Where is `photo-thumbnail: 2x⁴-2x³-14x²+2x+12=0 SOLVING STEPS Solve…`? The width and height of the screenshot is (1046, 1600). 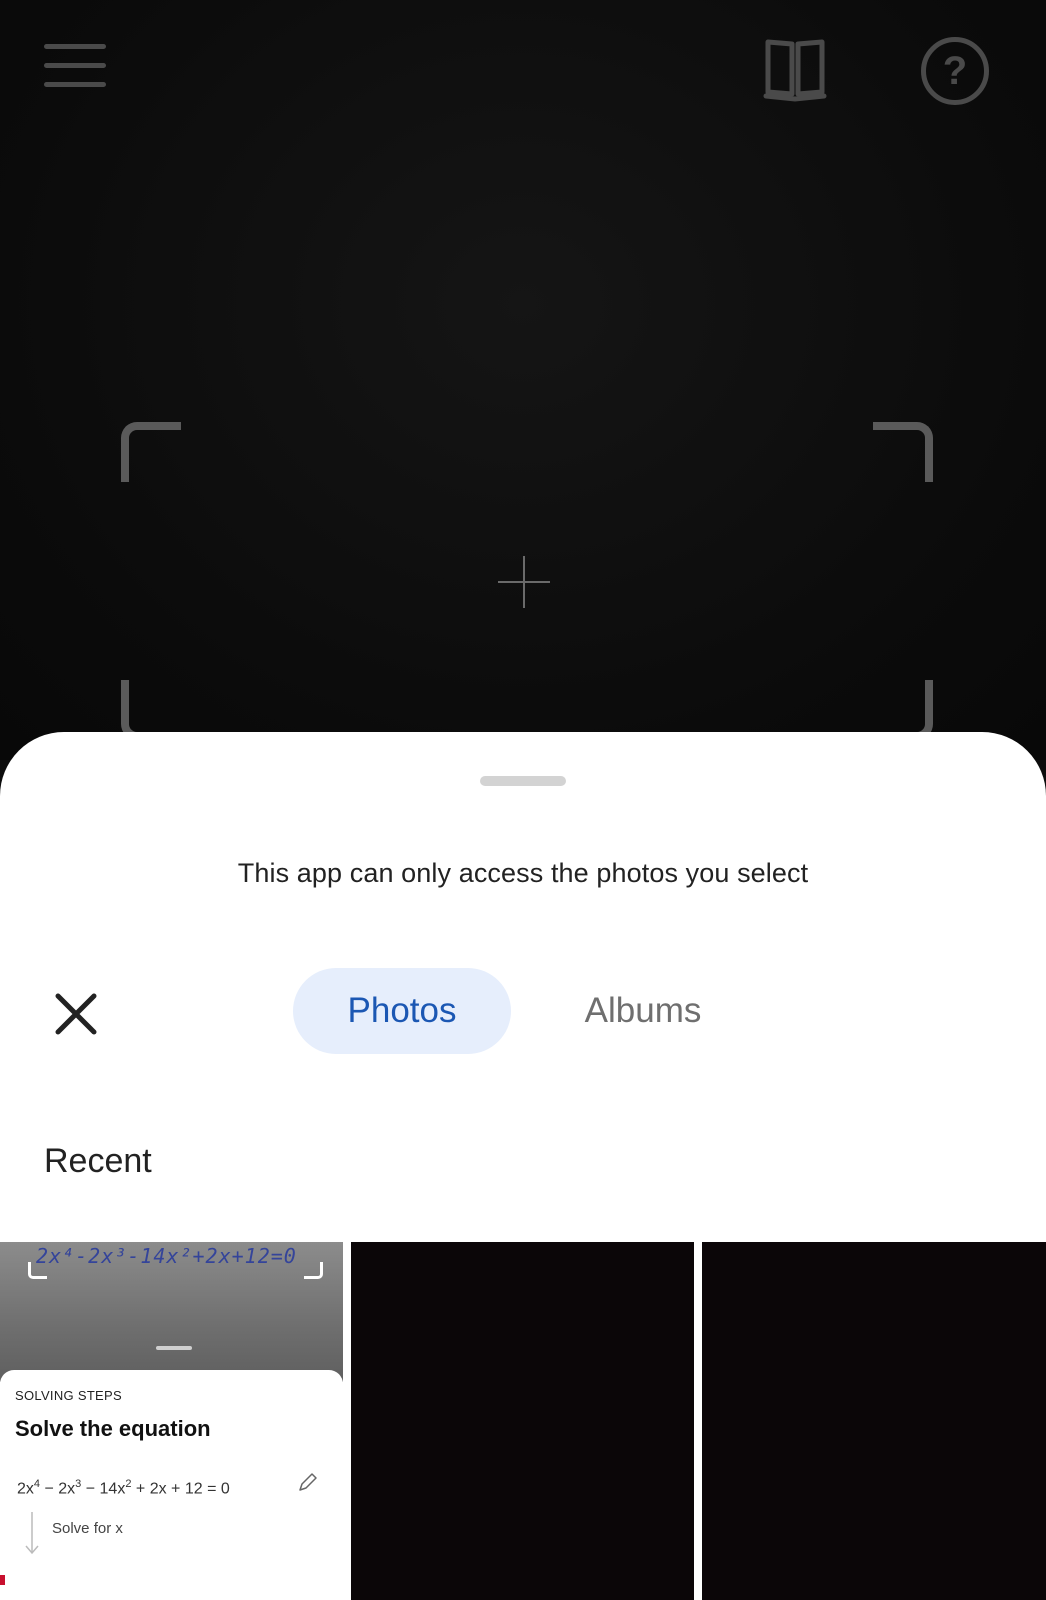 photo-thumbnail: 2x⁴-2x³-14x²+2x+12=0 SOLVING STEPS Solve… is located at coordinates (171, 1421).